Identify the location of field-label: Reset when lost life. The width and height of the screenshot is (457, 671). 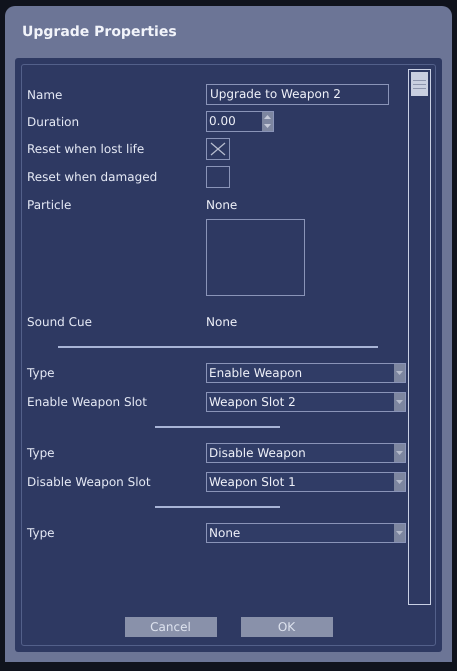
(86, 149).